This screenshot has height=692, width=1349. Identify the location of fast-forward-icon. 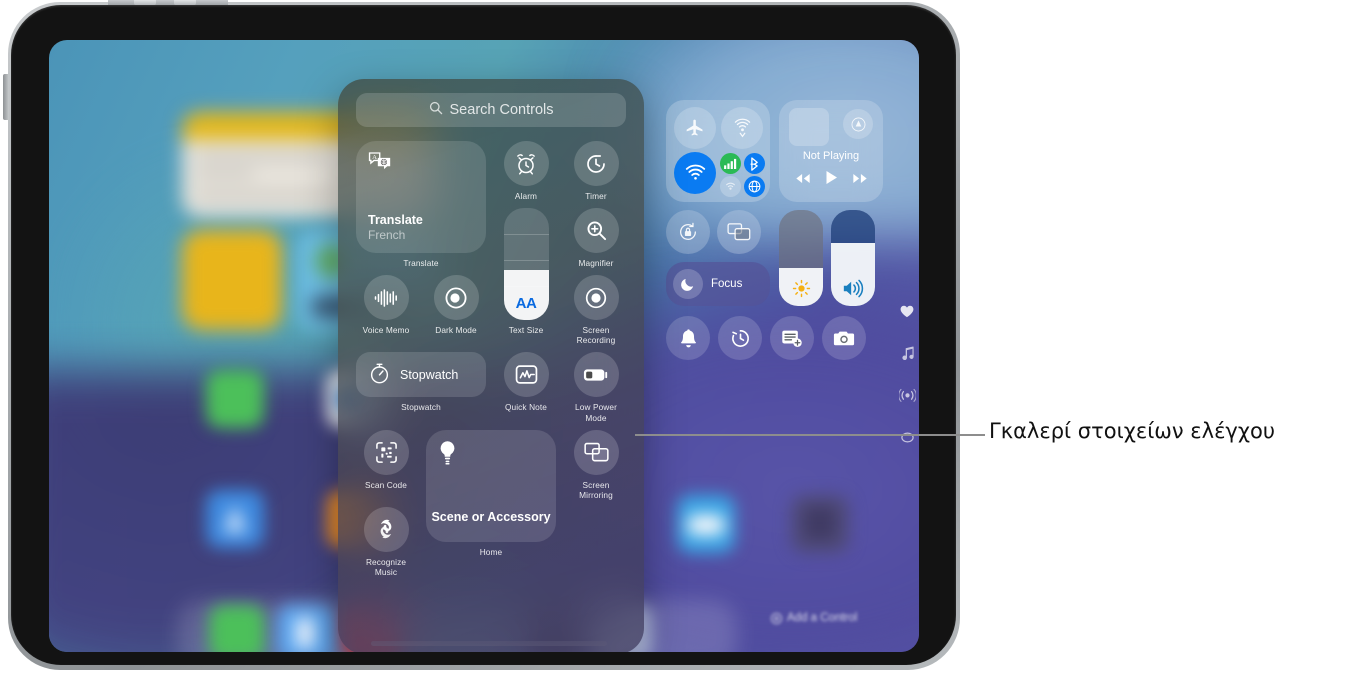
(860, 180).